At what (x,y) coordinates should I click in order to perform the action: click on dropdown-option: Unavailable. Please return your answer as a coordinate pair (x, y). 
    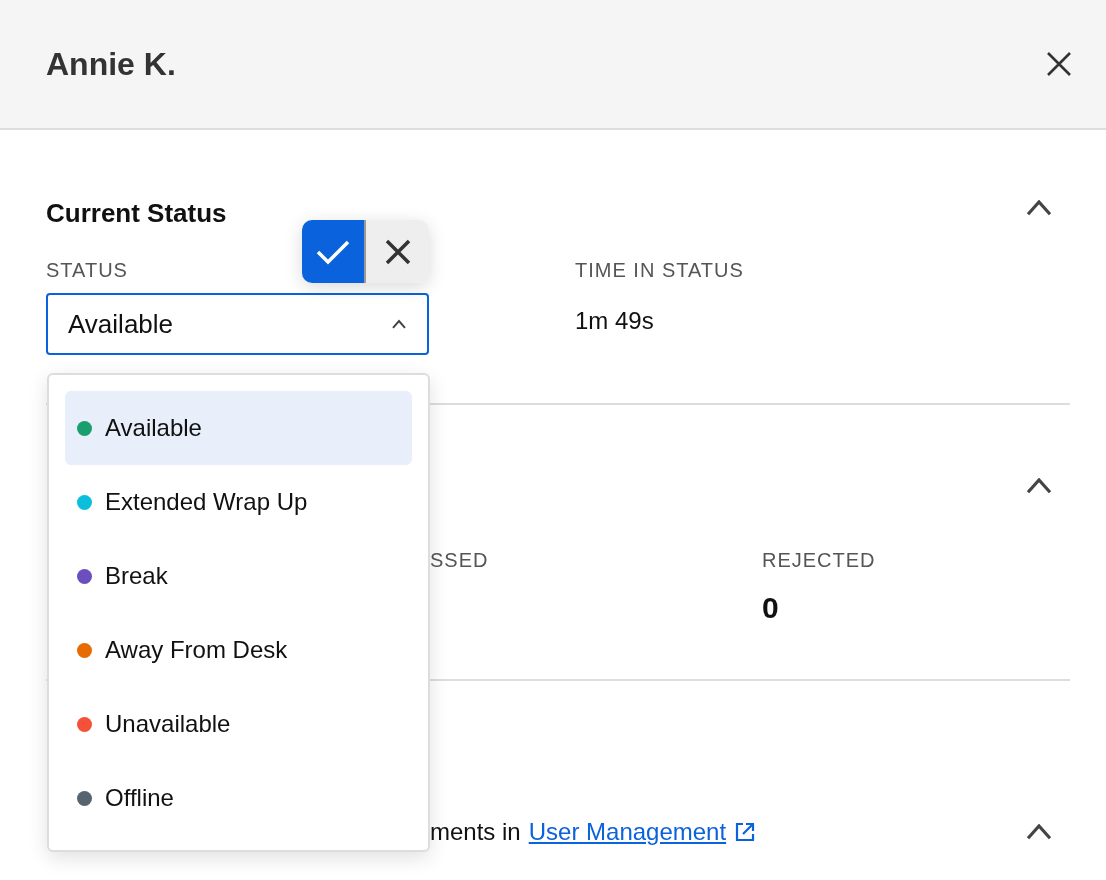
    Looking at the image, I should click on (238, 724).